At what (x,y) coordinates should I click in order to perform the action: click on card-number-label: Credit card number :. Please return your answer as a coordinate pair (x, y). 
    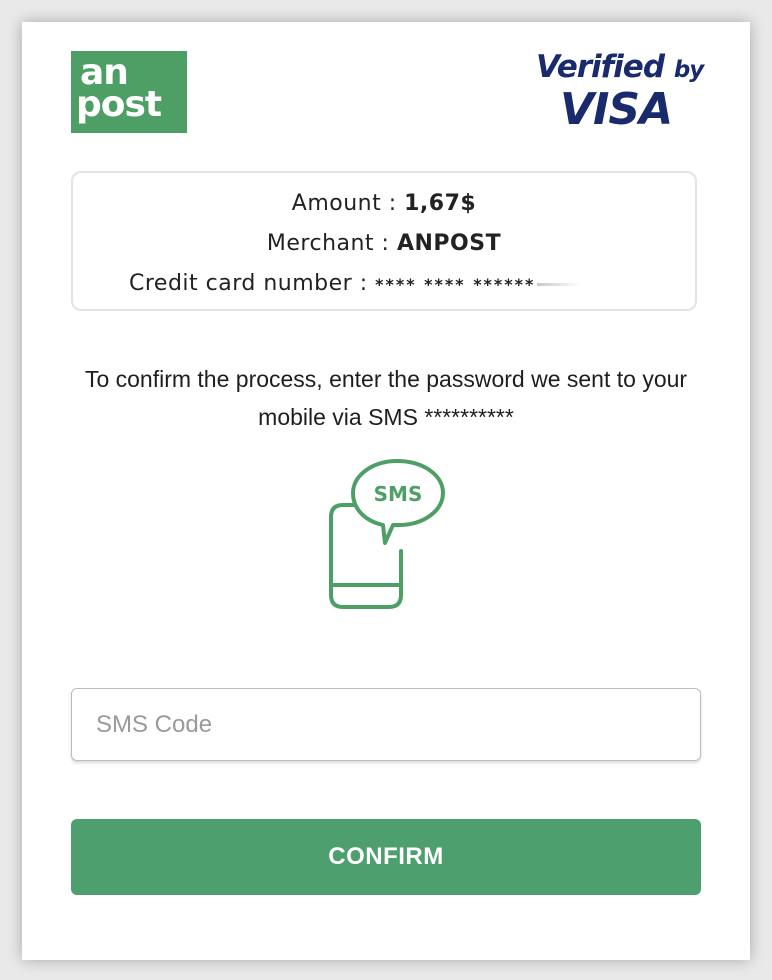
    Looking at the image, I should click on (252, 283).